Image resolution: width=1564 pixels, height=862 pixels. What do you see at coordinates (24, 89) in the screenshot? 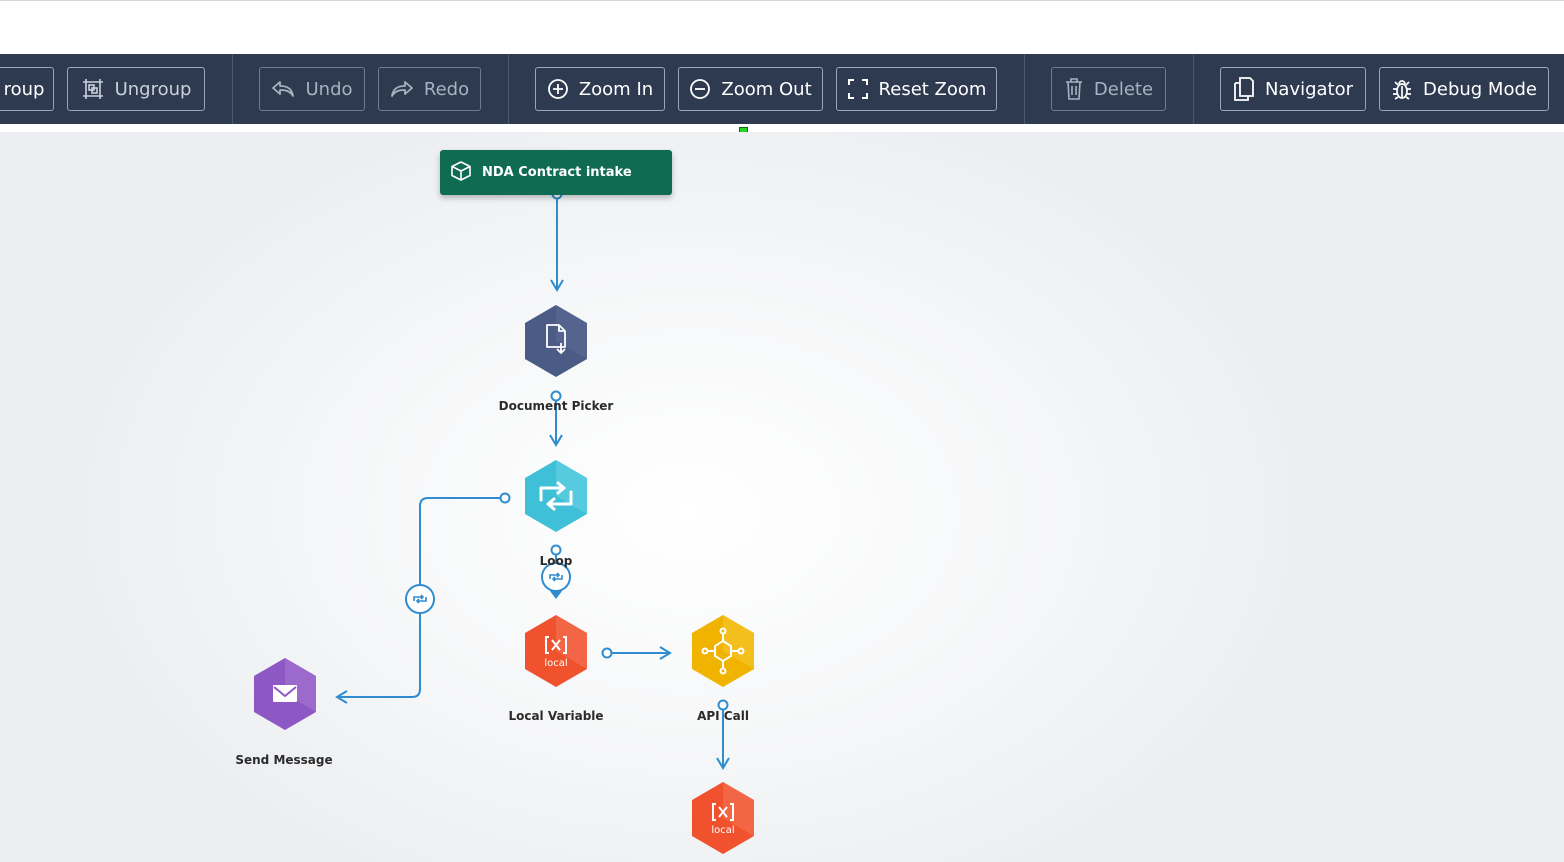
I see `group-label: roup` at bounding box center [24, 89].